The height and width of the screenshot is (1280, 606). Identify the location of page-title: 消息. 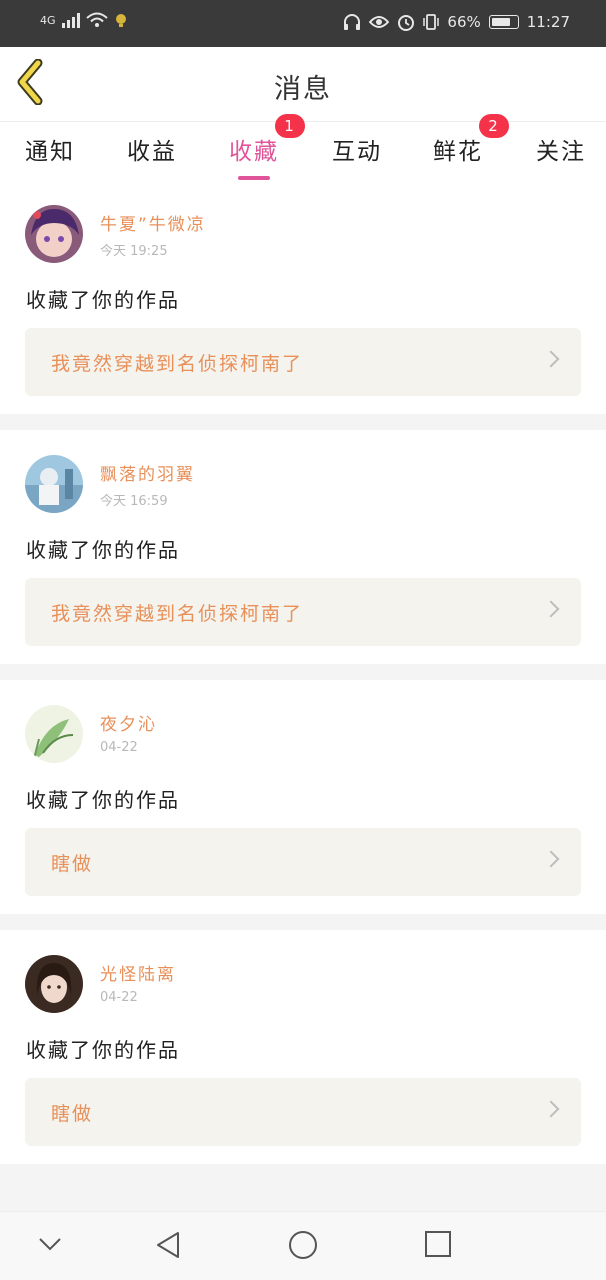
(303, 89).